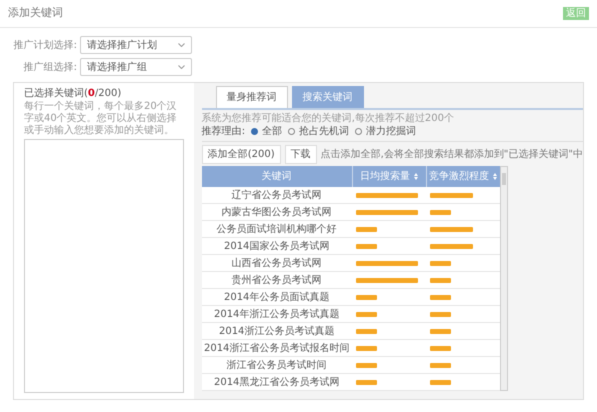  I want to click on select-field: 请选择推广计划, so click(136, 45).